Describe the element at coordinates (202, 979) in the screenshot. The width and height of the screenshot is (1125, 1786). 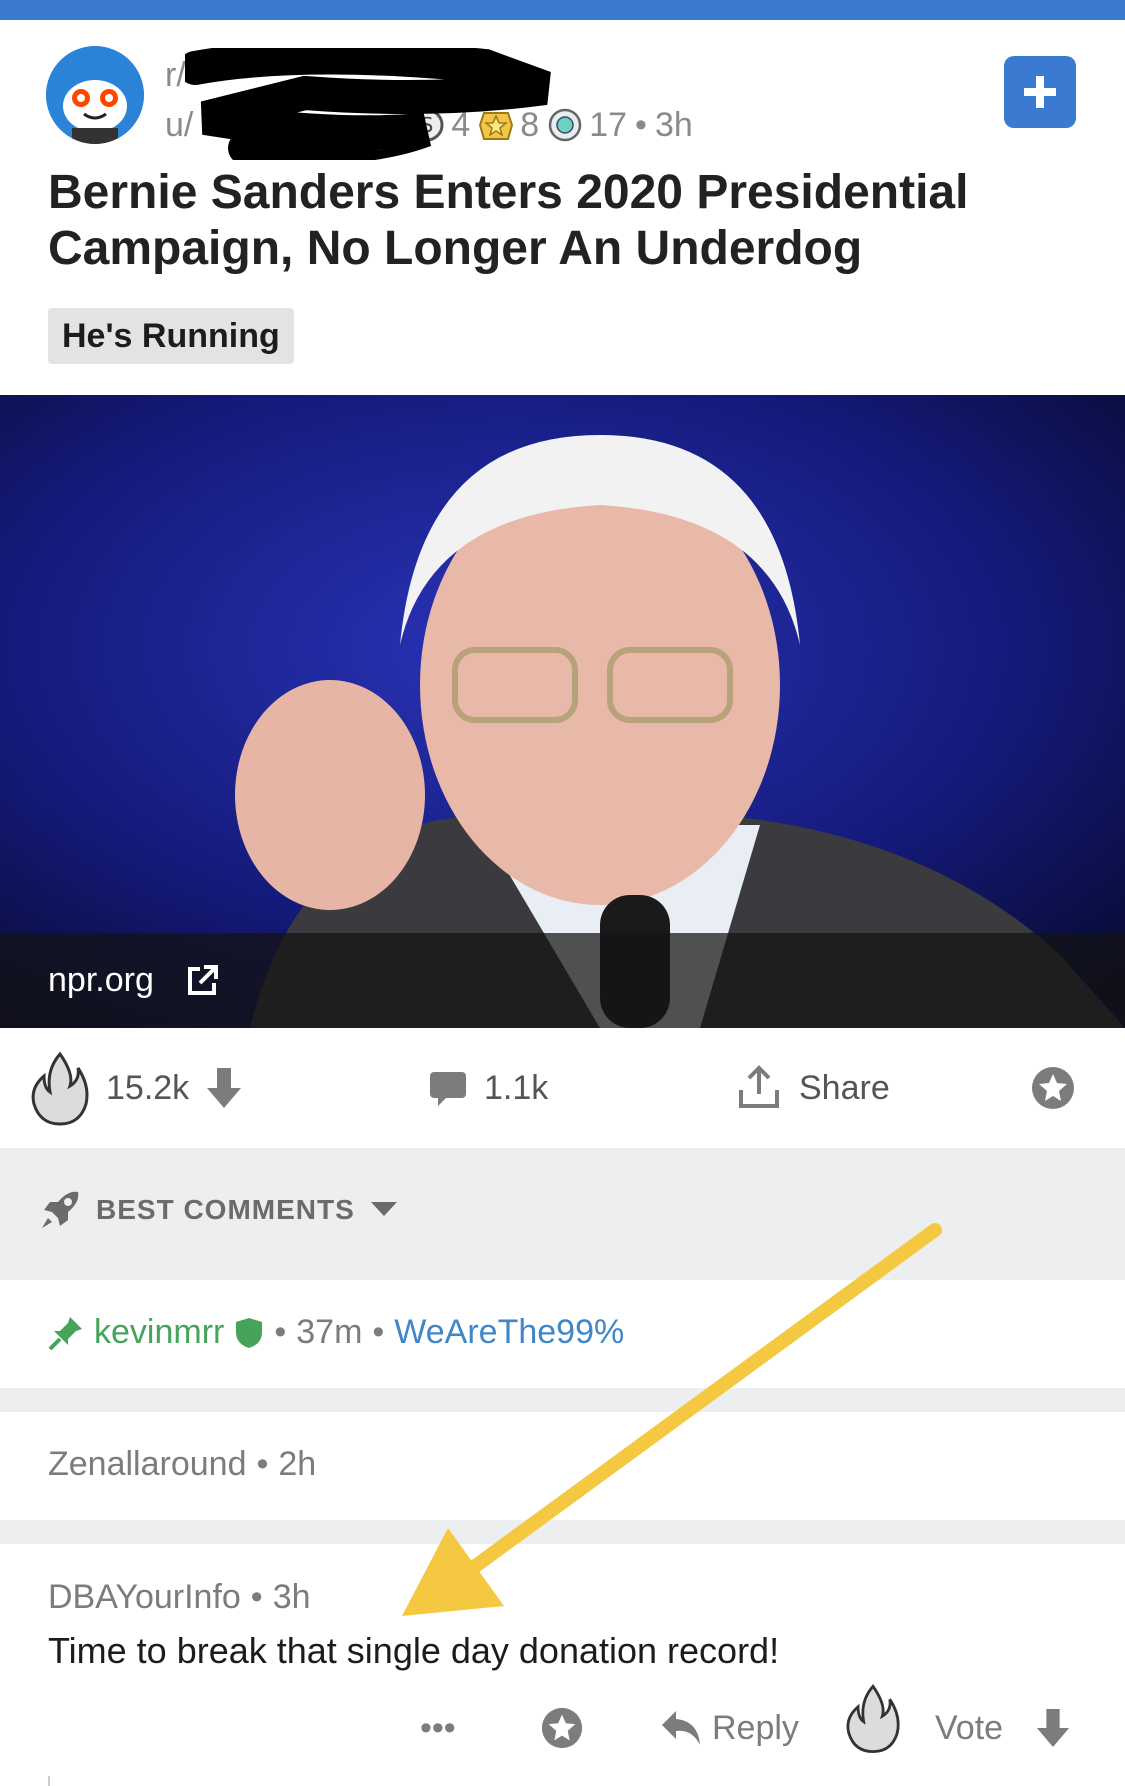
I see `external-link-icon` at that location.